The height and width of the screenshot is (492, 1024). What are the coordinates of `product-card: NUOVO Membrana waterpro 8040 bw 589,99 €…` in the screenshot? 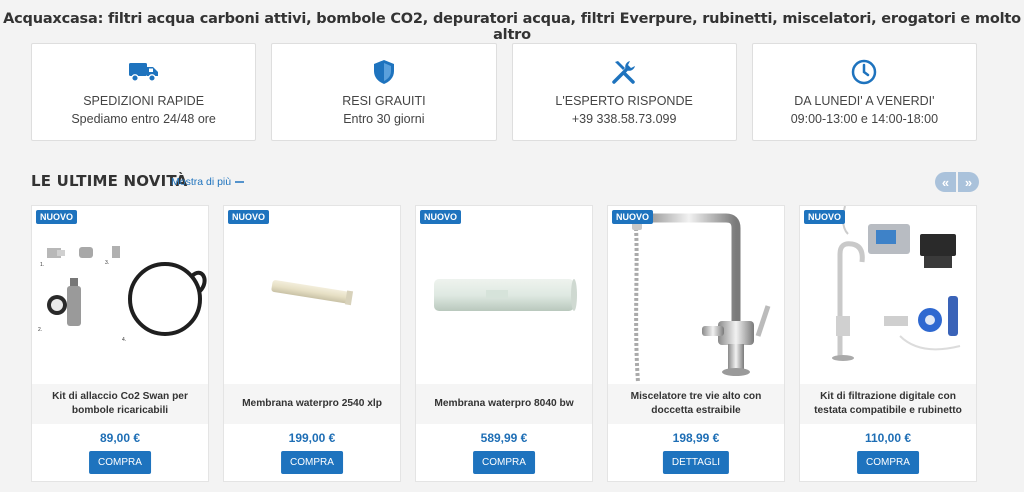 It's located at (504, 343).